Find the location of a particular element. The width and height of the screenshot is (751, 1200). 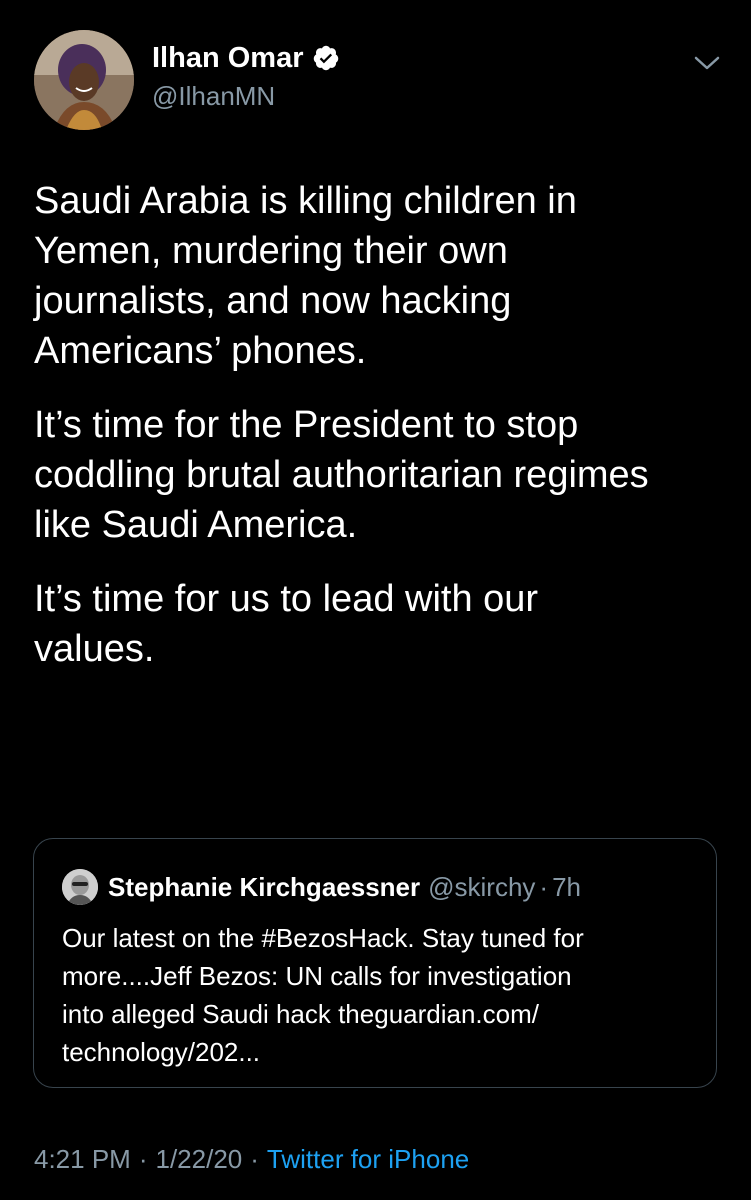

author-avatar is located at coordinates (84, 80).